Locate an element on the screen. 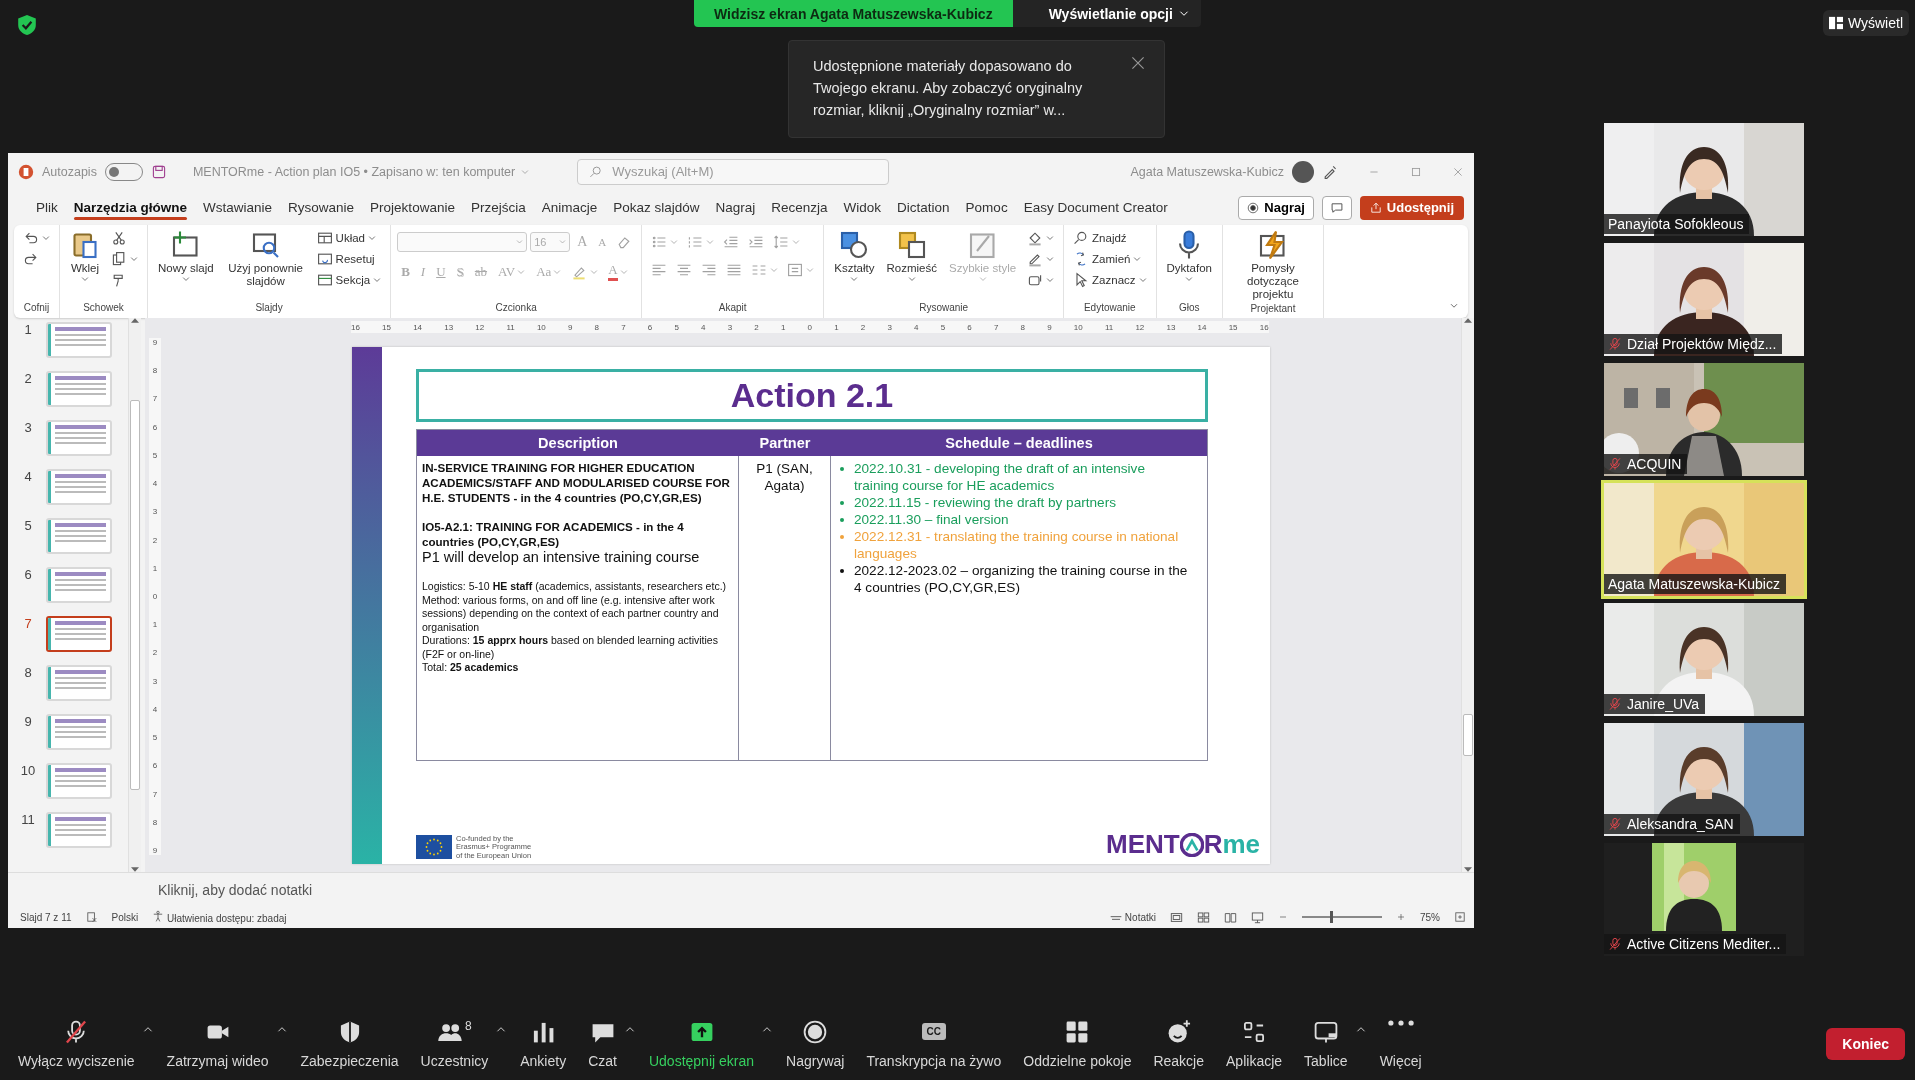 The image size is (1915, 1080). columns-icon is located at coordinates (759, 270).